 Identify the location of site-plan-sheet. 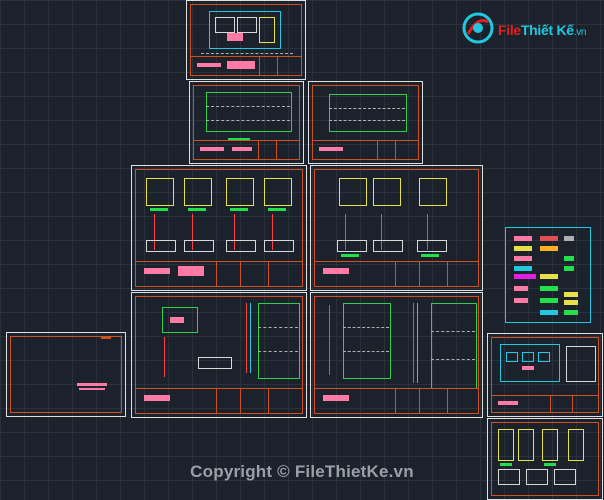
(246, 40).